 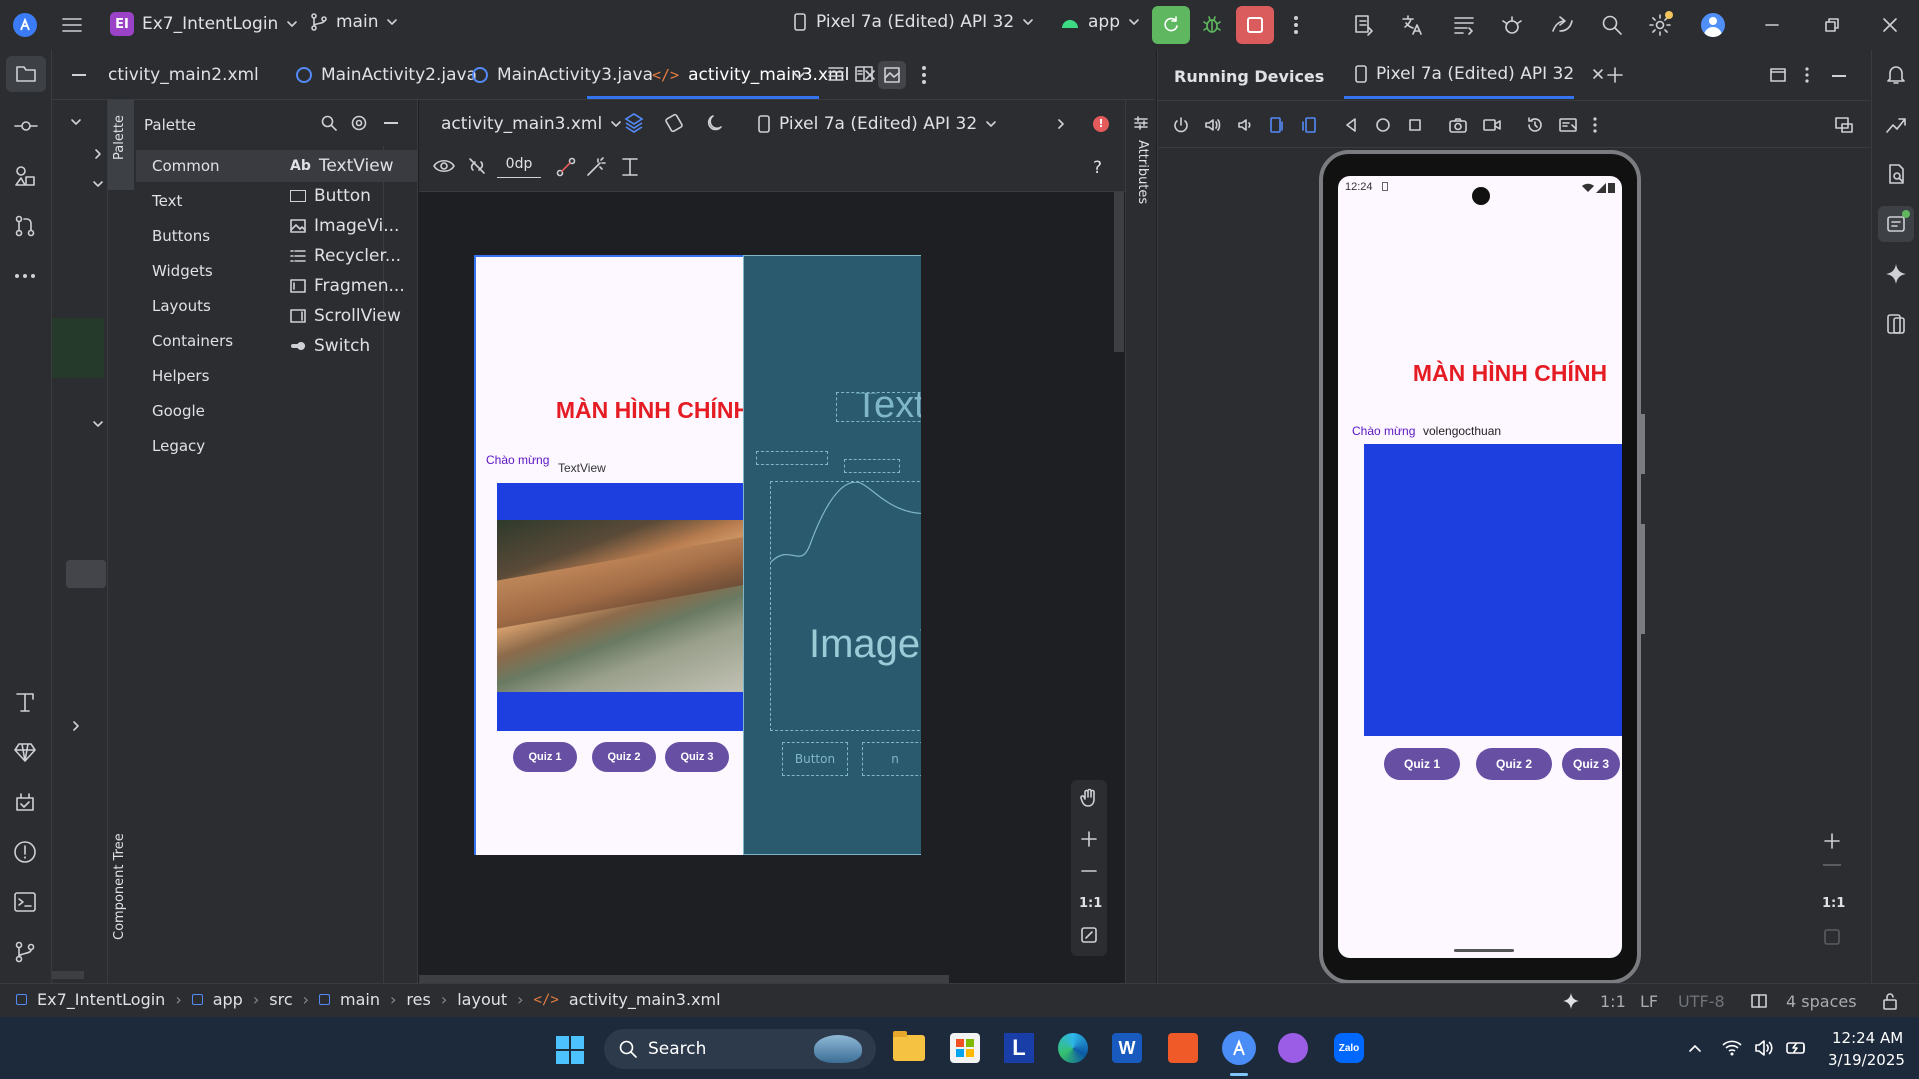 What do you see at coordinates (204, 24) in the screenshot?
I see `project-selector: EI Ex7_IntentLogin` at bounding box center [204, 24].